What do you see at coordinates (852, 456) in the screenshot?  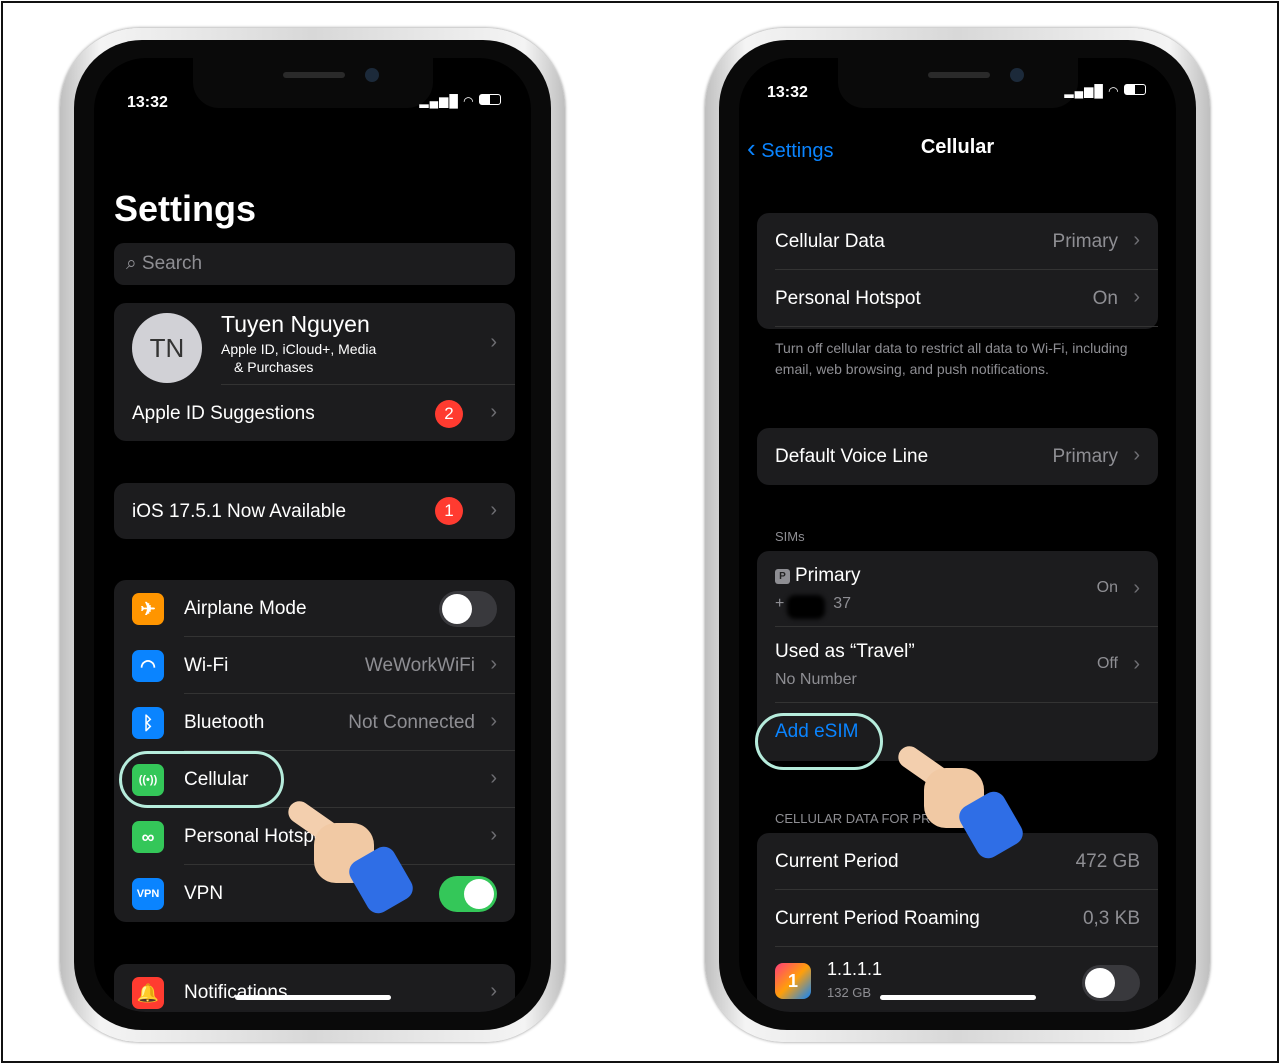 I see `voice-label: Default Voice Line` at bounding box center [852, 456].